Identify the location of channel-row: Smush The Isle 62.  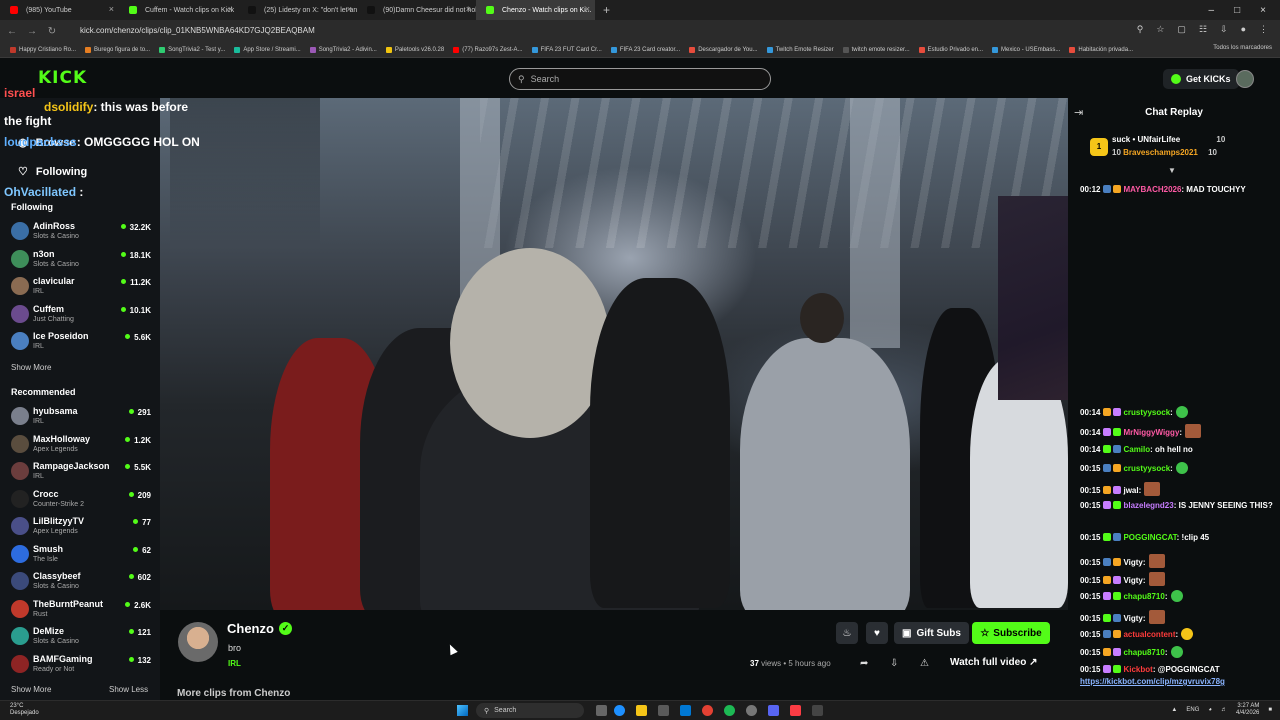
(81, 555).